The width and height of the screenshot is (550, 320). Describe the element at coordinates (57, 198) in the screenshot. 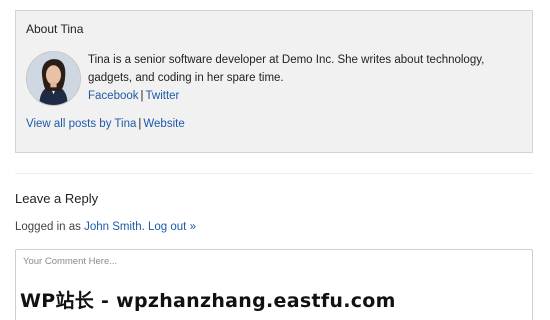

I see `leave-reply-heading: Leave a Reply` at that location.